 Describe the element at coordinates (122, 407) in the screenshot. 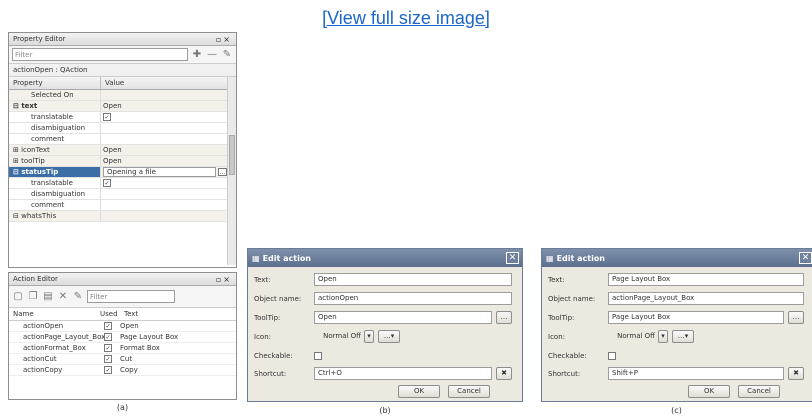

I see `caption-a: (a)` at that location.